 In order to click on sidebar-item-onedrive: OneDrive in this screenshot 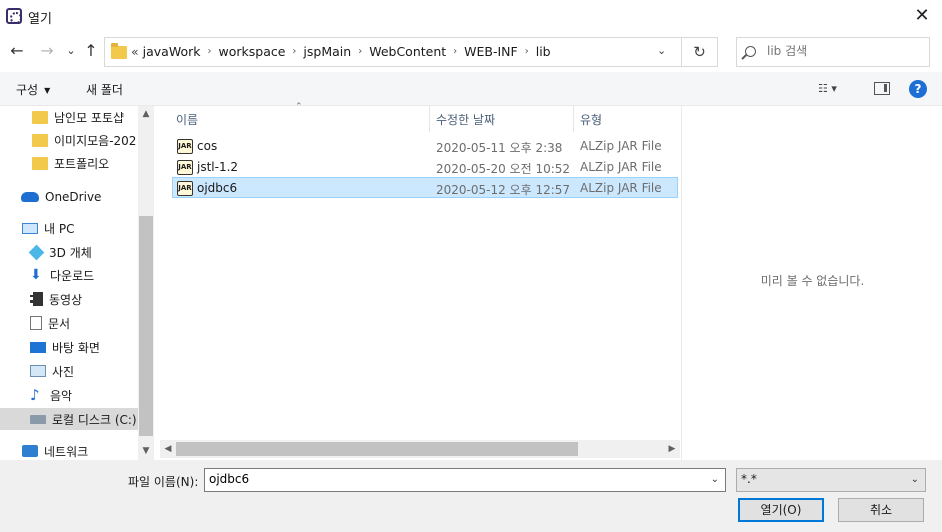, I will do `click(69, 197)`.